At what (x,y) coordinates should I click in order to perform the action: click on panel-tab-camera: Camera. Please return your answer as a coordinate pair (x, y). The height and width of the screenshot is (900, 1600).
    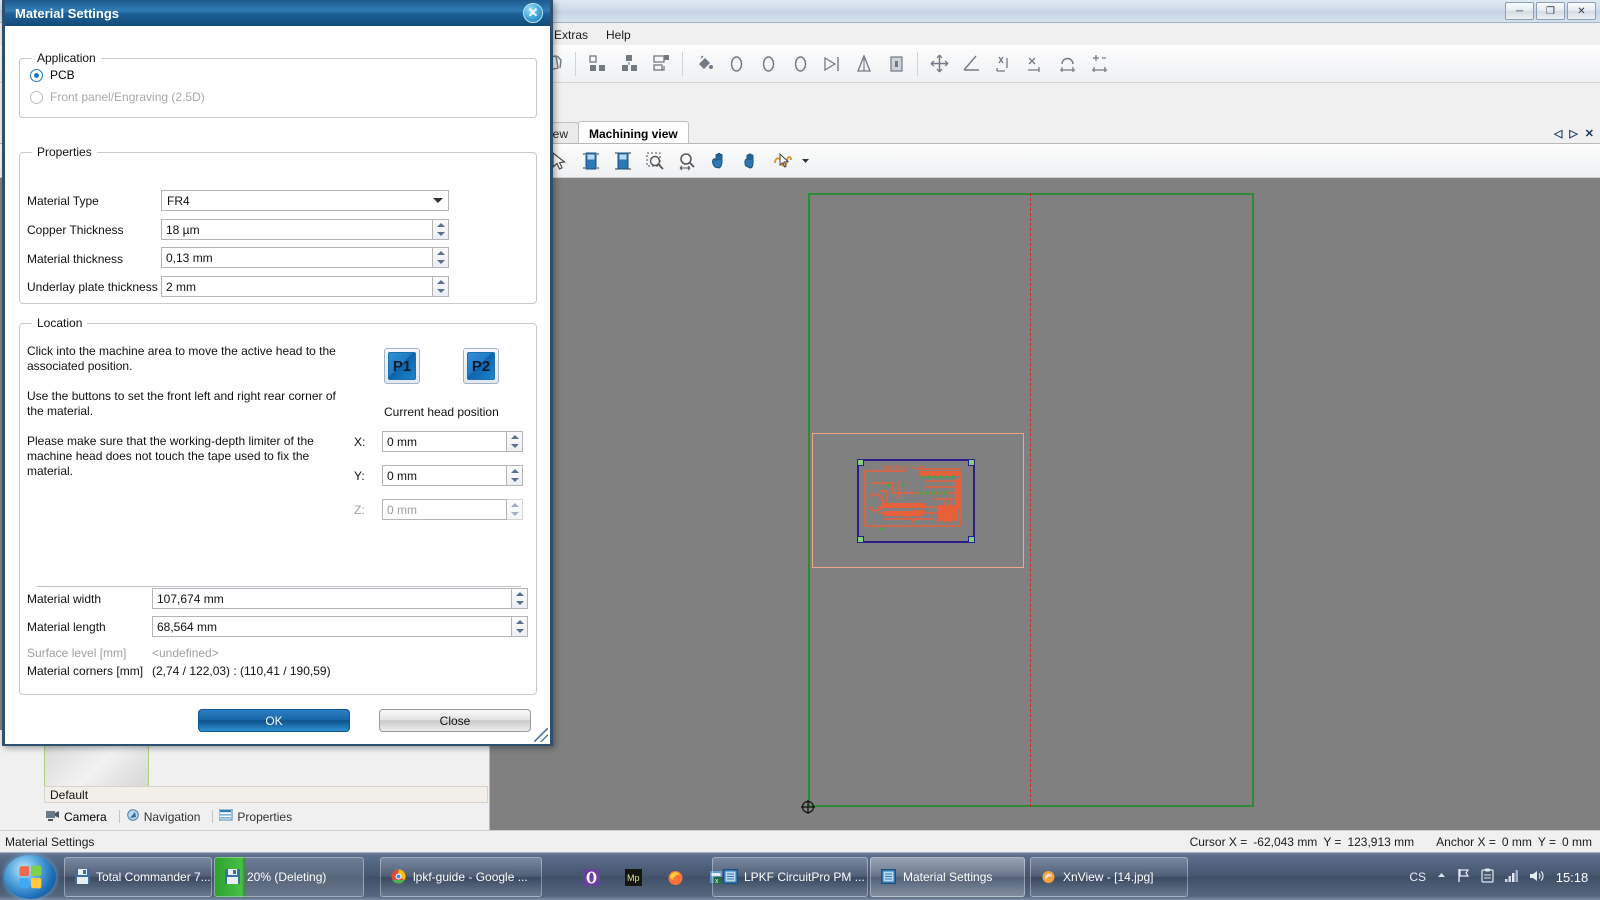
    Looking at the image, I should click on (79, 816).